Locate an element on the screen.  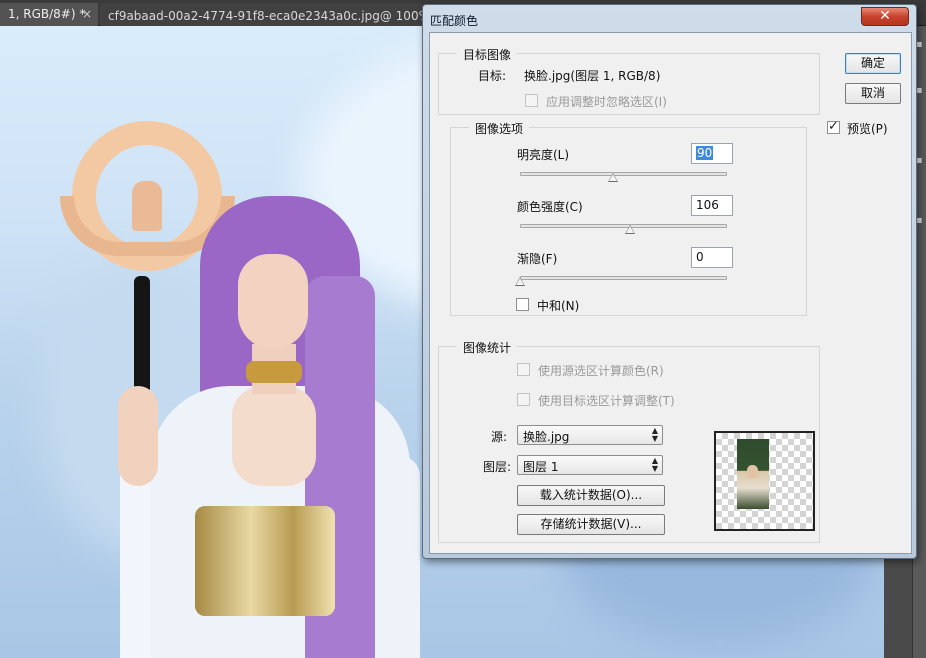
figure-chest is located at coordinates (274, 436).